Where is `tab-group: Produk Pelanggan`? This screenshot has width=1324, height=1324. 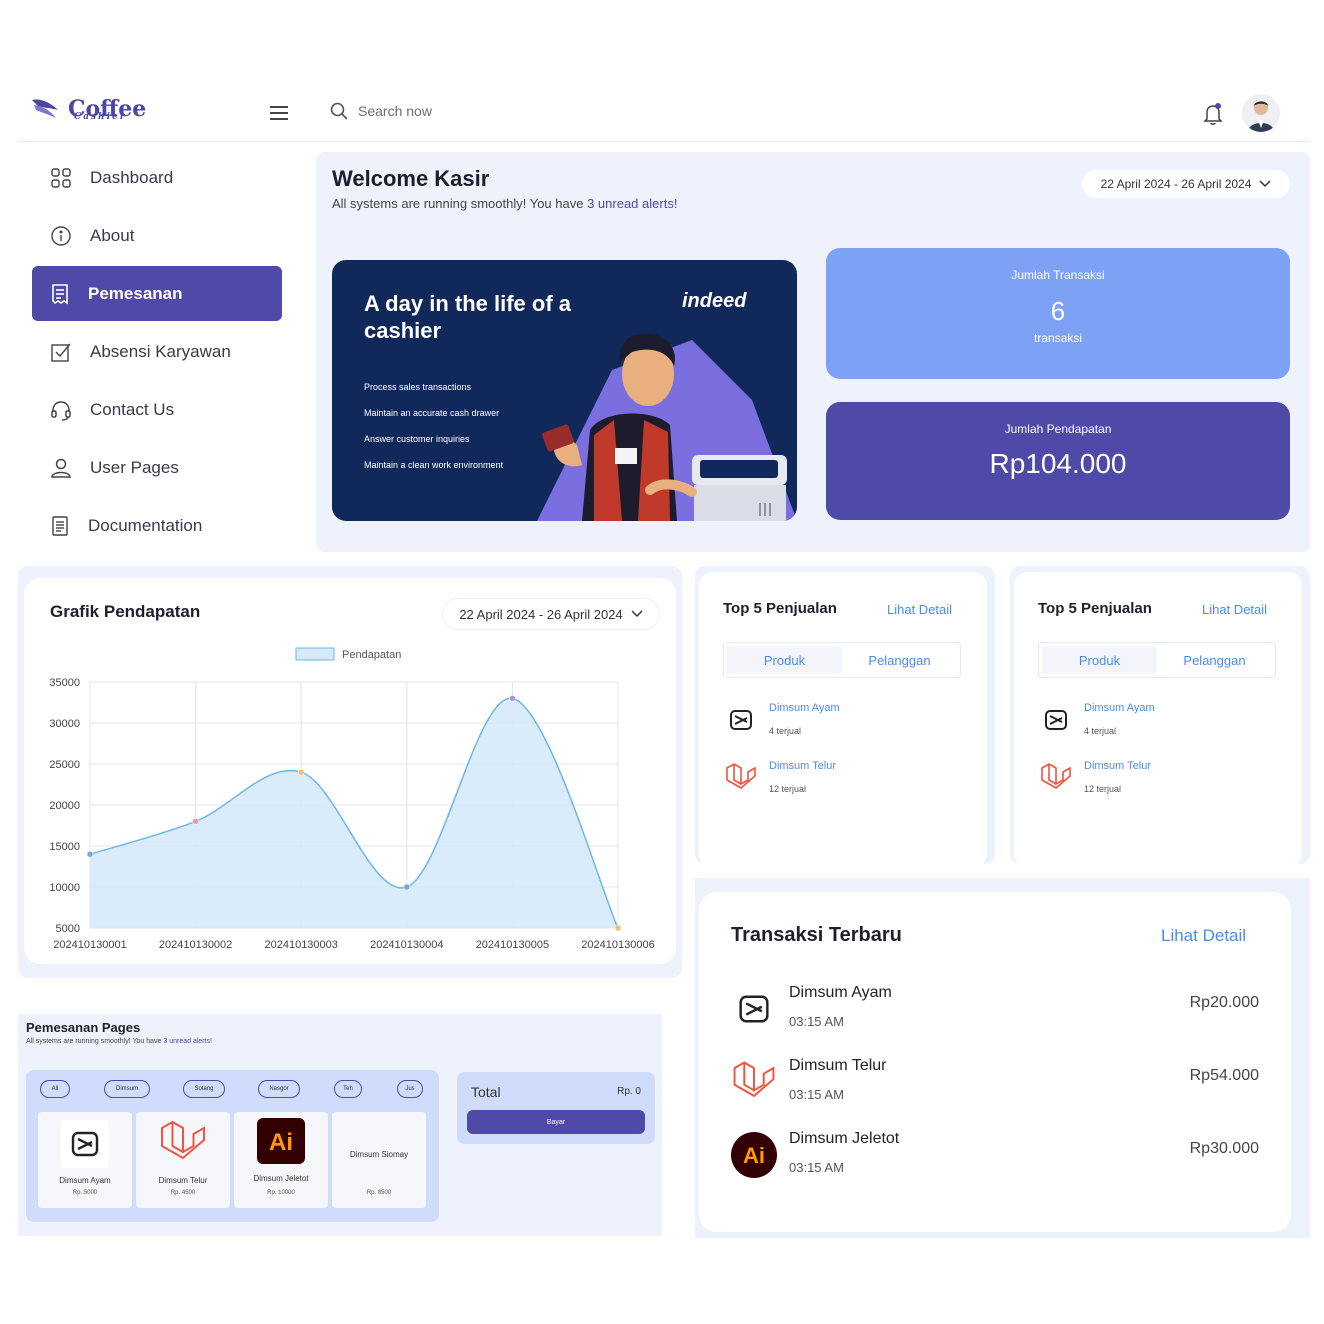
tab-group: Produk Pelanggan is located at coordinates (1157, 660).